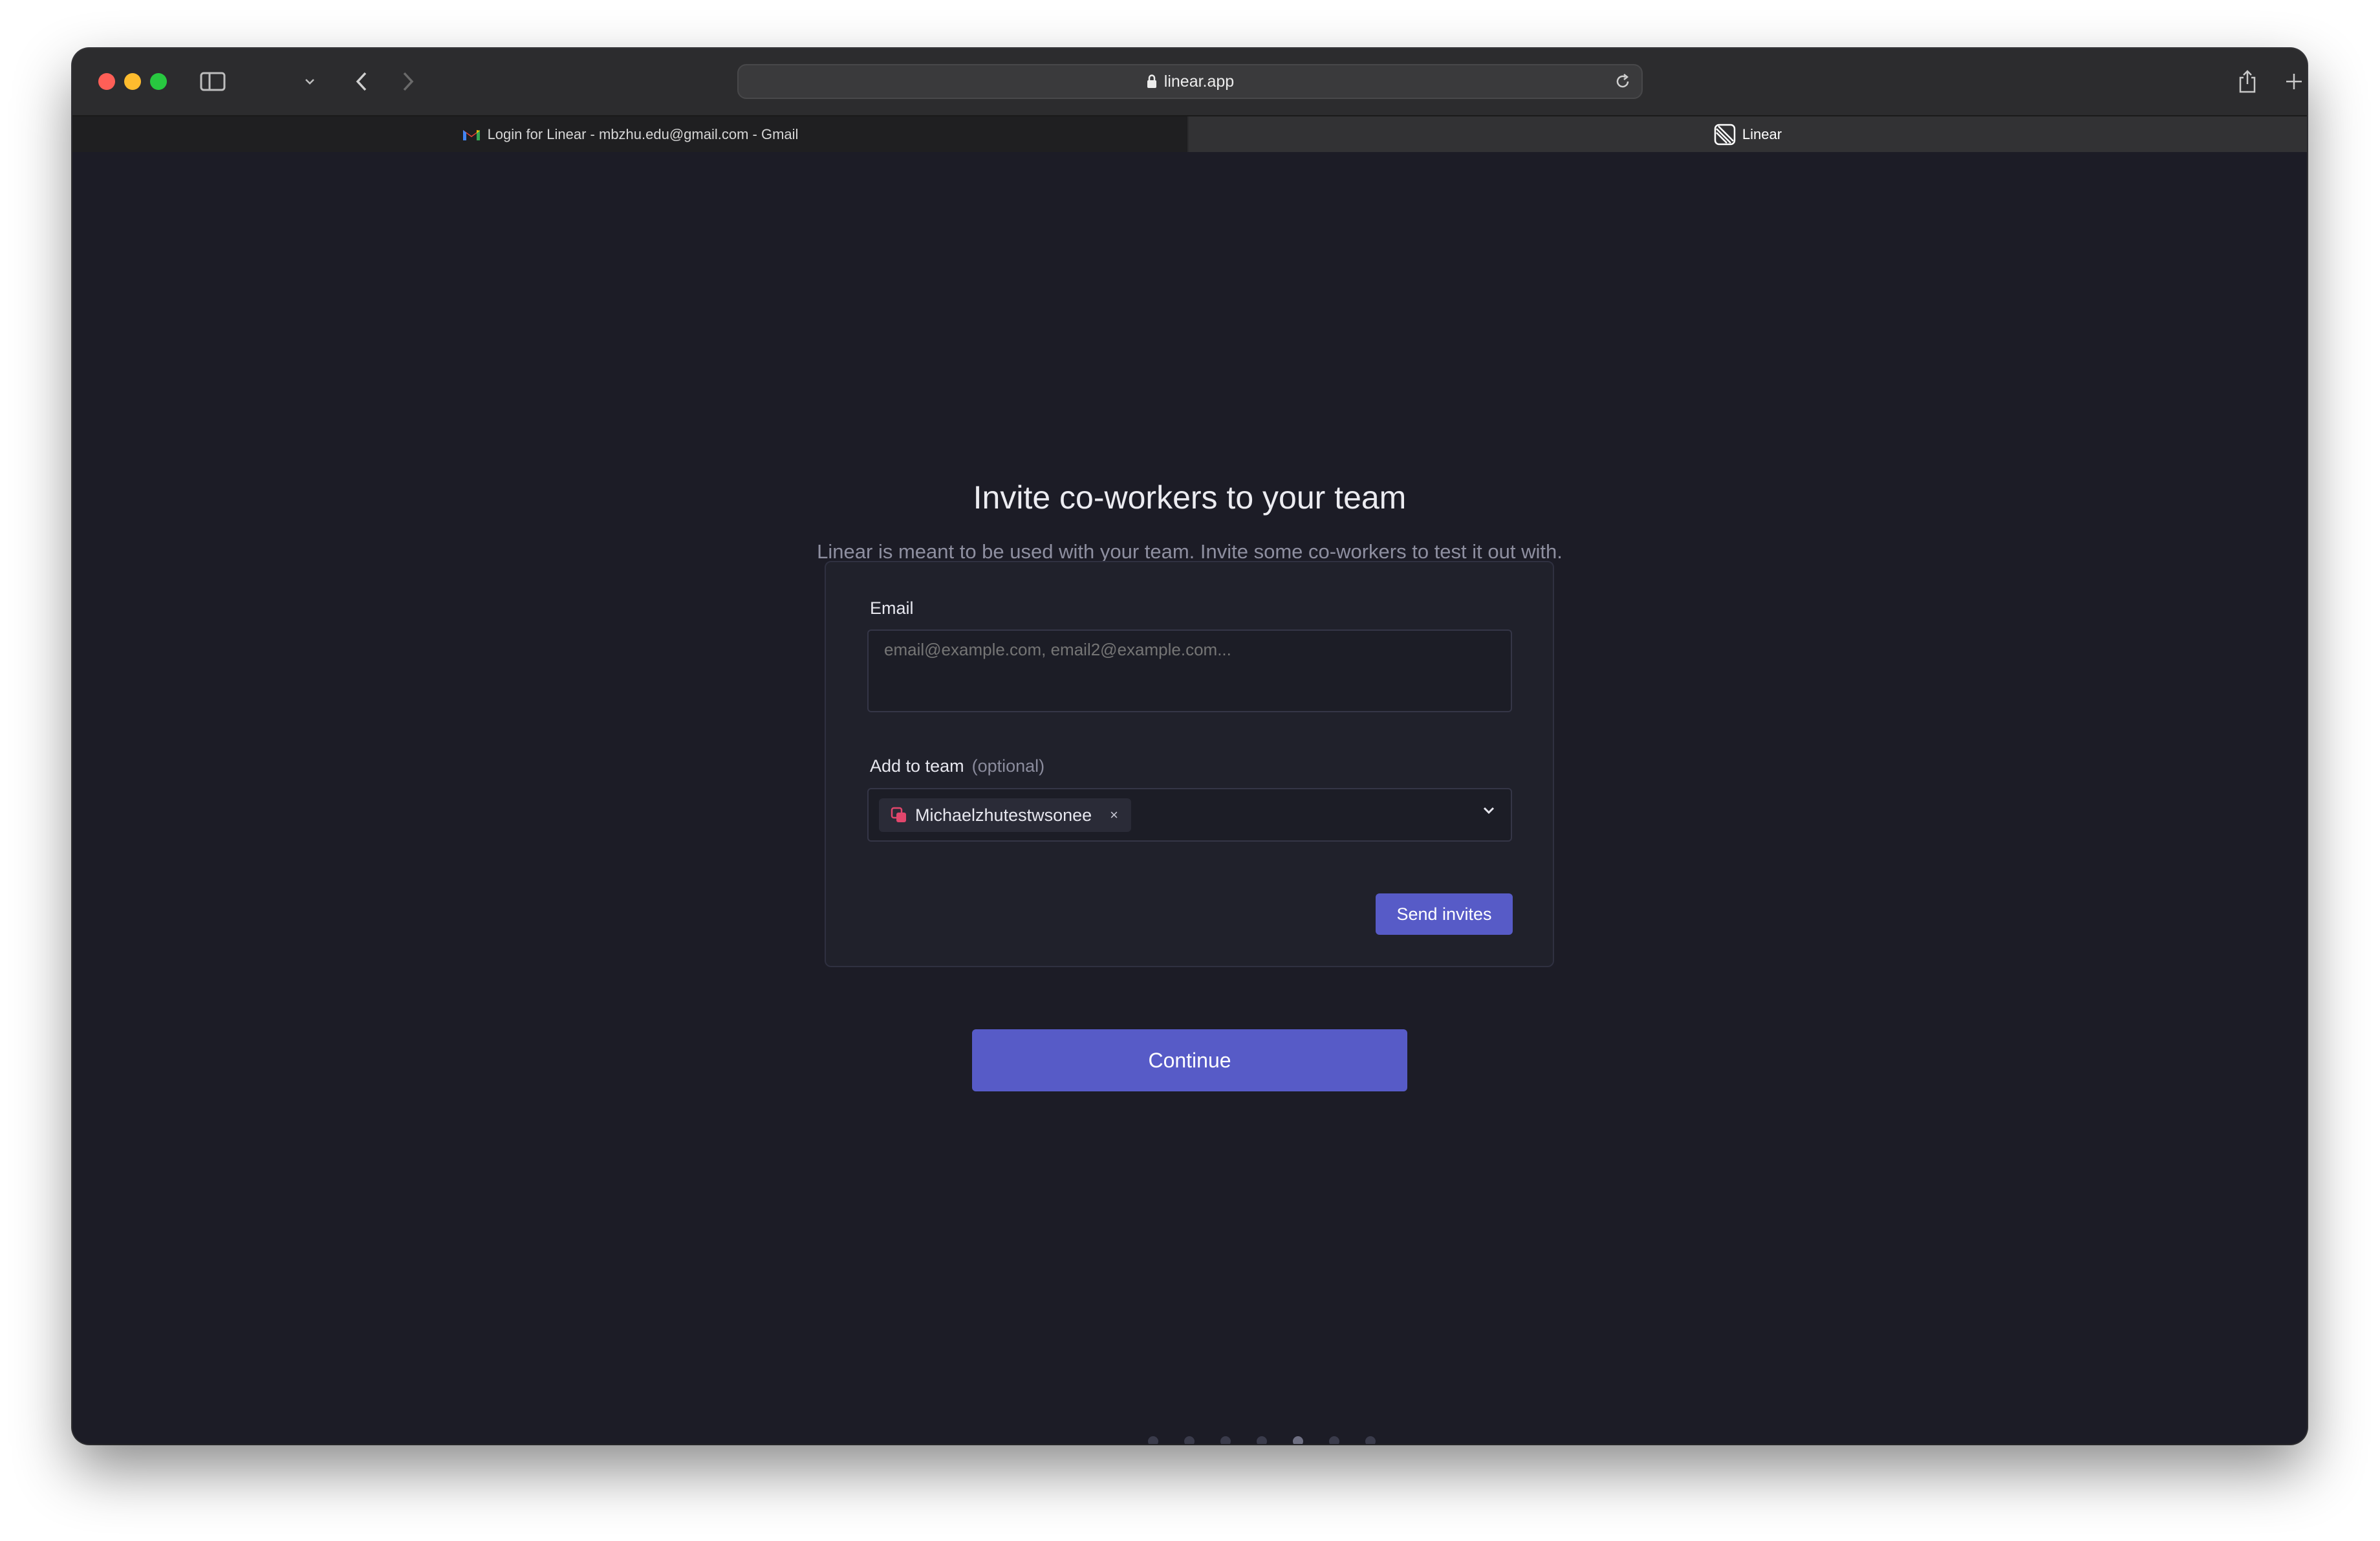 This screenshot has width=2380, height=1541. What do you see at coordinates (1762, 134) in the screenshot?
I see `tab-label: Linear` at bounding box center [1762, 134].